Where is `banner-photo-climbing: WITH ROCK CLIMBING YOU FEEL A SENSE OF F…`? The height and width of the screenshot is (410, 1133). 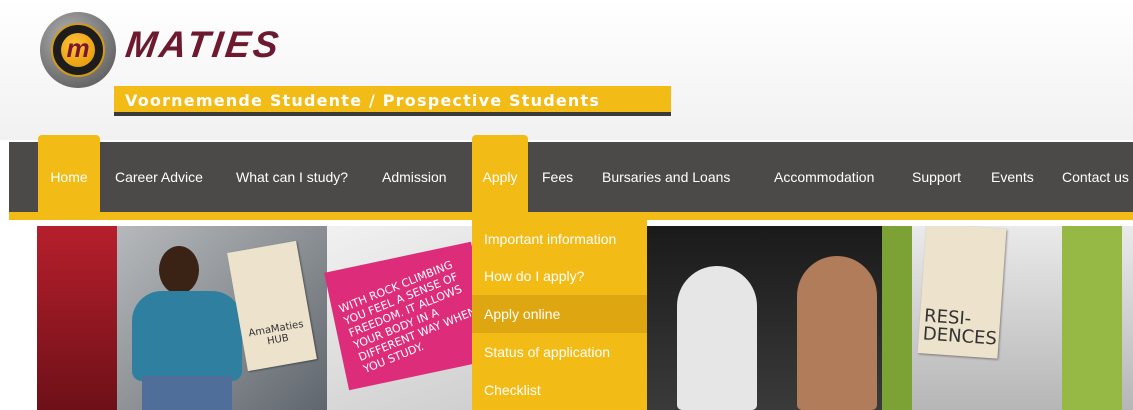 banner-photo-climbing: WITH ROCK CLIMBING YOU FEEL A SENSE OF F… is located at coordinates (410, 318).